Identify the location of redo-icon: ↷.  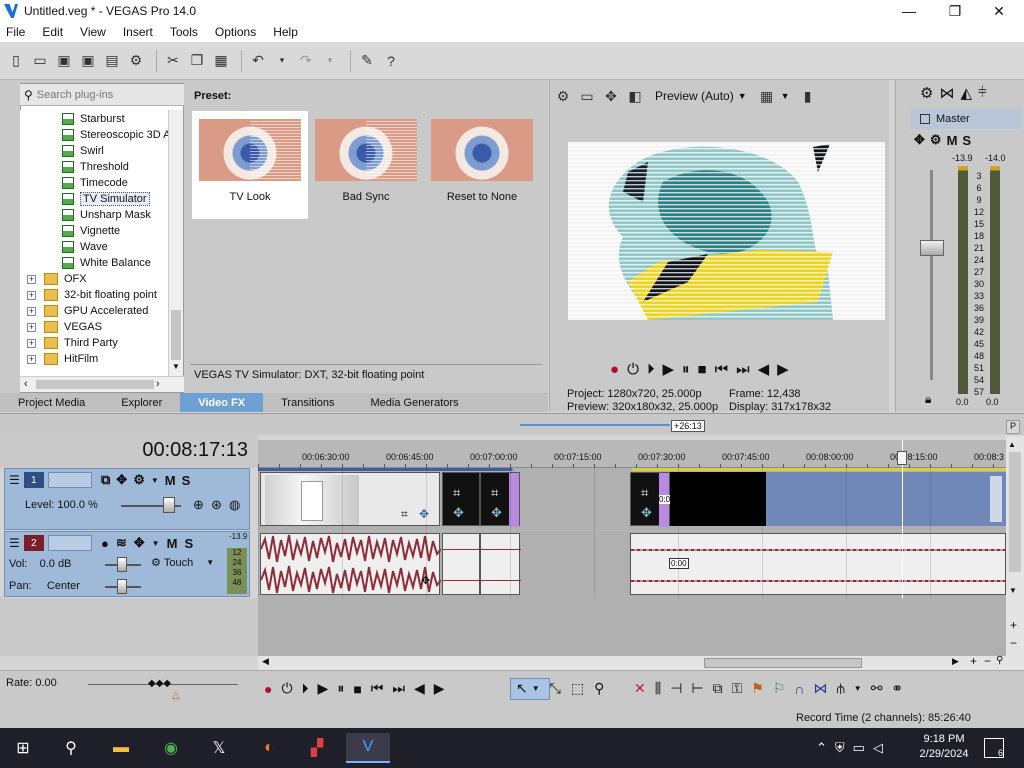
(306, 61).